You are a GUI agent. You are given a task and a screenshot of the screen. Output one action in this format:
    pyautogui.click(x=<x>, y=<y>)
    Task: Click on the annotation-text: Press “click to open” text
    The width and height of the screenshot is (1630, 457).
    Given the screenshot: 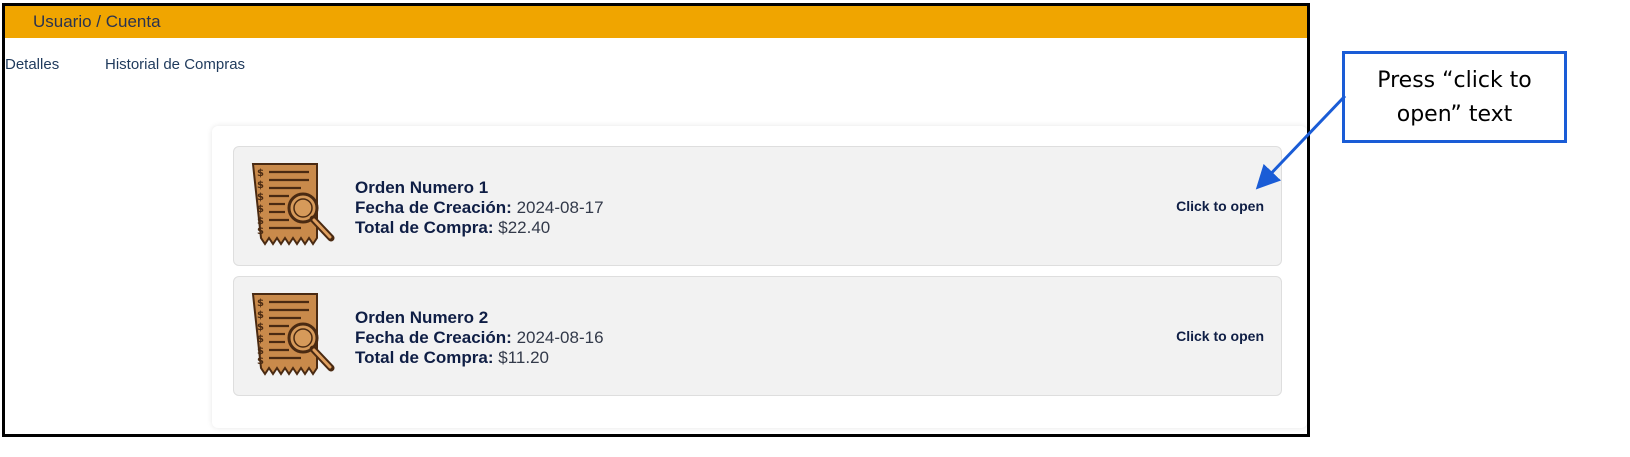 What is the action you would take?
    pyautogui.click(x=1454, y=97)
    